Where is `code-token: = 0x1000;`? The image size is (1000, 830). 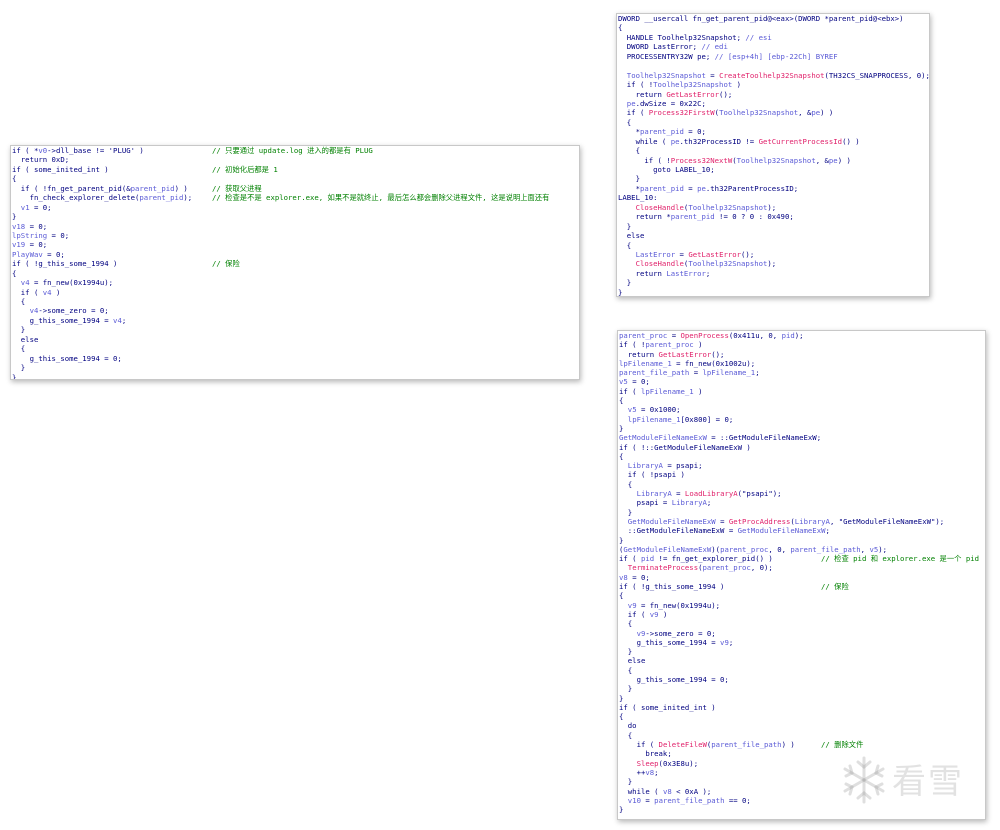 code-token: = 0x1000; is located at coordinates (658, 410).